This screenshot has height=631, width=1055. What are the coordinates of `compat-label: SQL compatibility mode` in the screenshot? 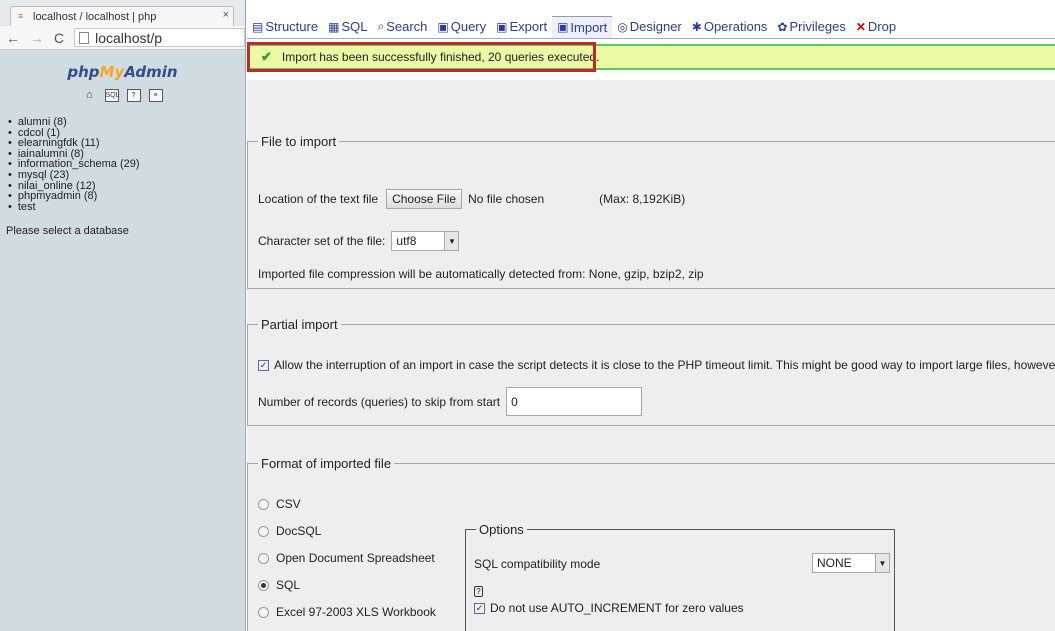 It's located at (537, 564).